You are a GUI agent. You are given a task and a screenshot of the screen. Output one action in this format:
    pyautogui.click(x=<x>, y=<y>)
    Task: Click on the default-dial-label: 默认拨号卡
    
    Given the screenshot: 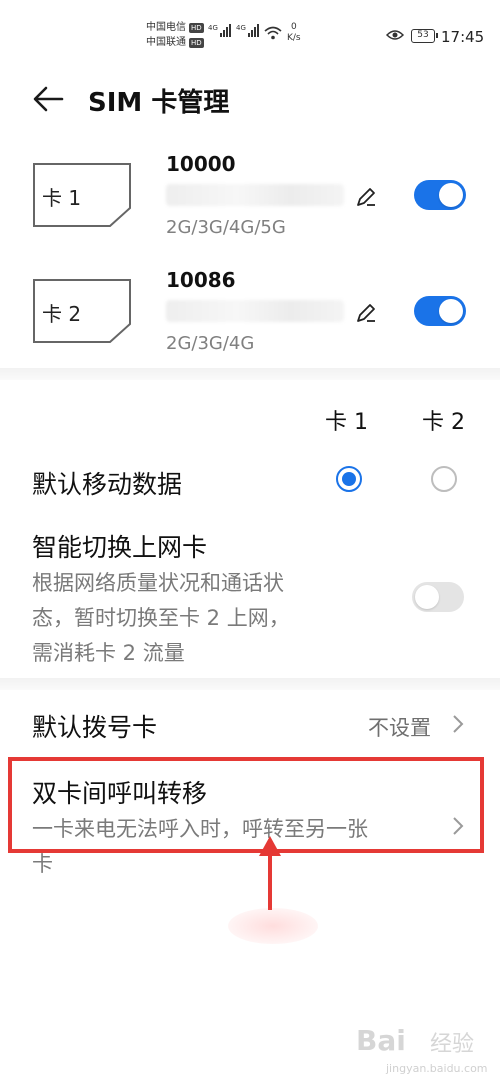 What is the action you would take?
    pyautogui.click(x=95, y=727)
    